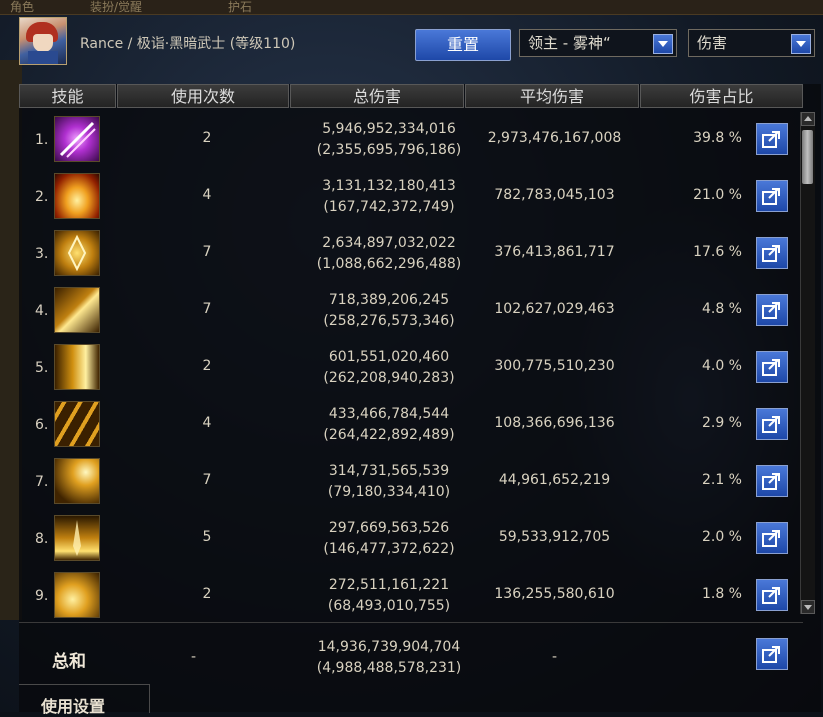  I want to click on target-select: 领主 - 雾神“, so click(598, 43).